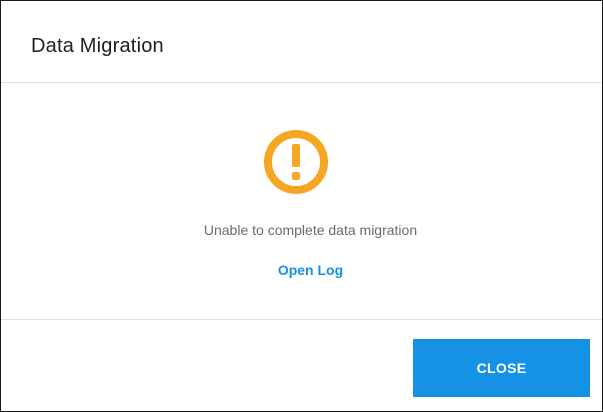 This screenshot has height=412, width=603. What do you see at coordinates (296, 162) in the screenshot?
I see `warning-exclamation-icon` at bounding box center [296, 162].